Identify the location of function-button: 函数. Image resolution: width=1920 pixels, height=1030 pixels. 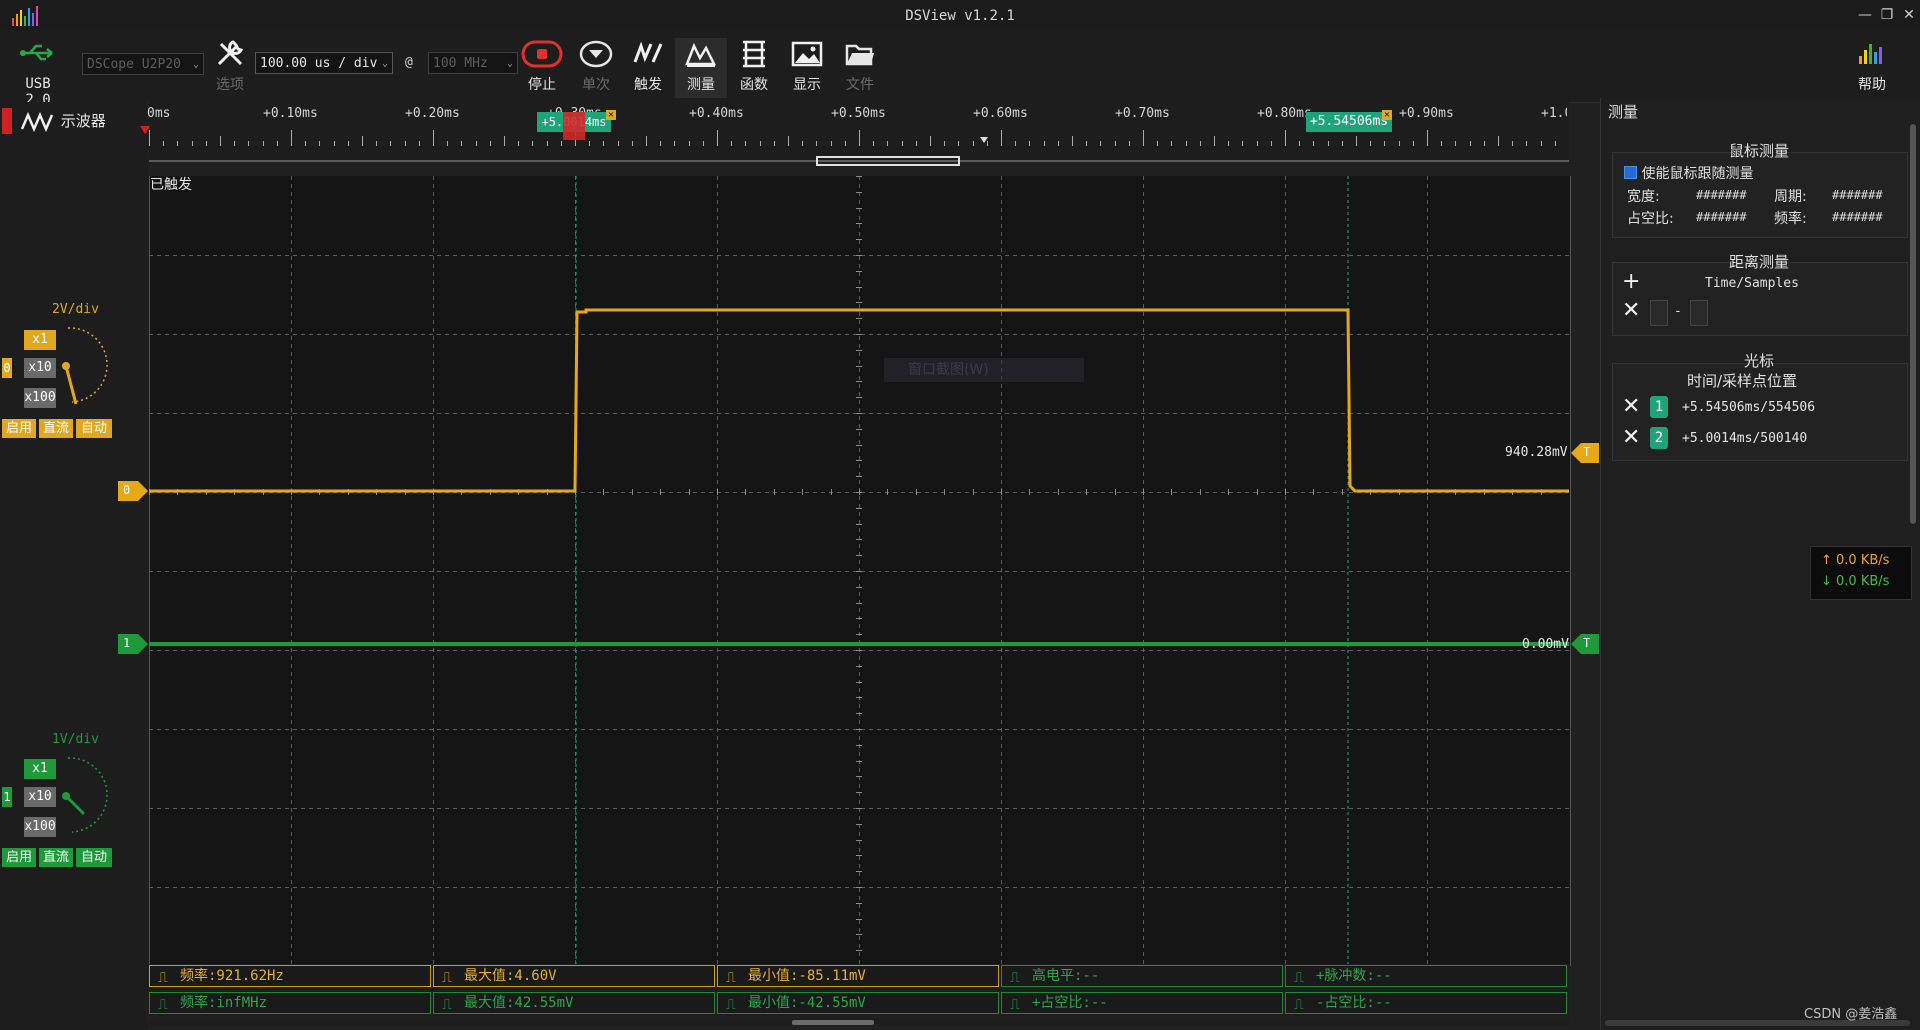
(754, 68).